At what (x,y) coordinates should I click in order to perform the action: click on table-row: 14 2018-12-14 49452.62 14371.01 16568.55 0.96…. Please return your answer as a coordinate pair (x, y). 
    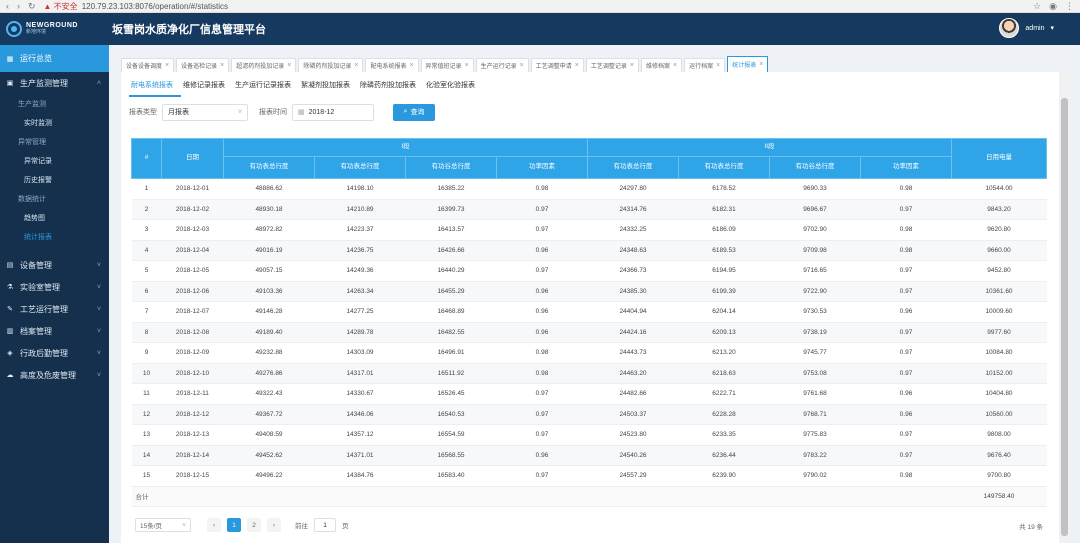
    Looking at the image, I should click on (589, 455).